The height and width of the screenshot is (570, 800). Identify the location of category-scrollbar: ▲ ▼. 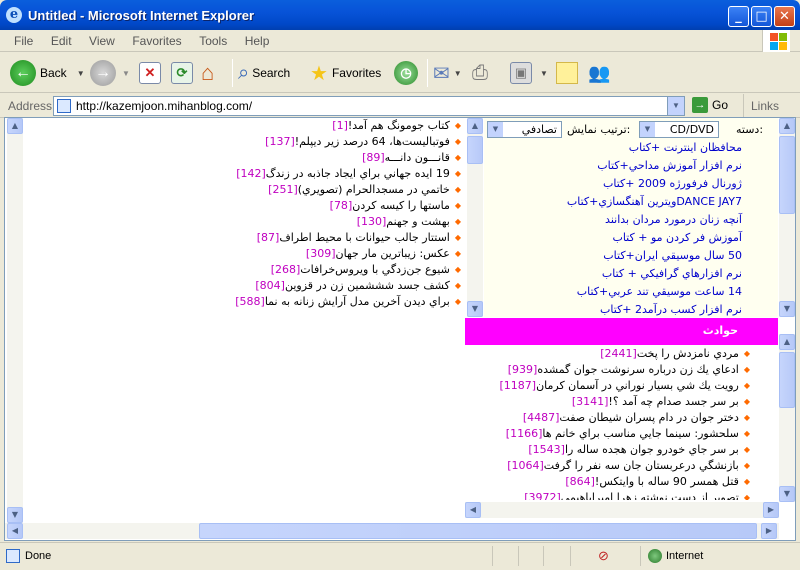
(475, 217).